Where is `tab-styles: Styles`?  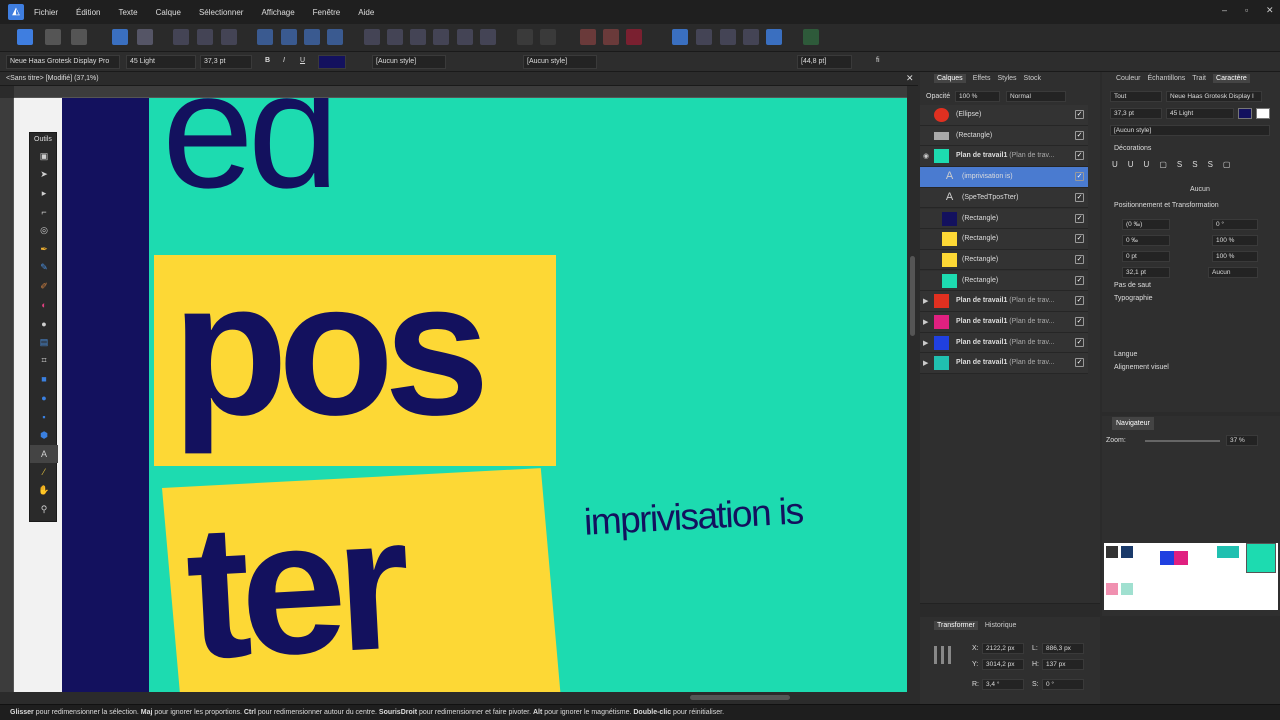
tab-styles: Styles is located at coordinates (1006, 78).